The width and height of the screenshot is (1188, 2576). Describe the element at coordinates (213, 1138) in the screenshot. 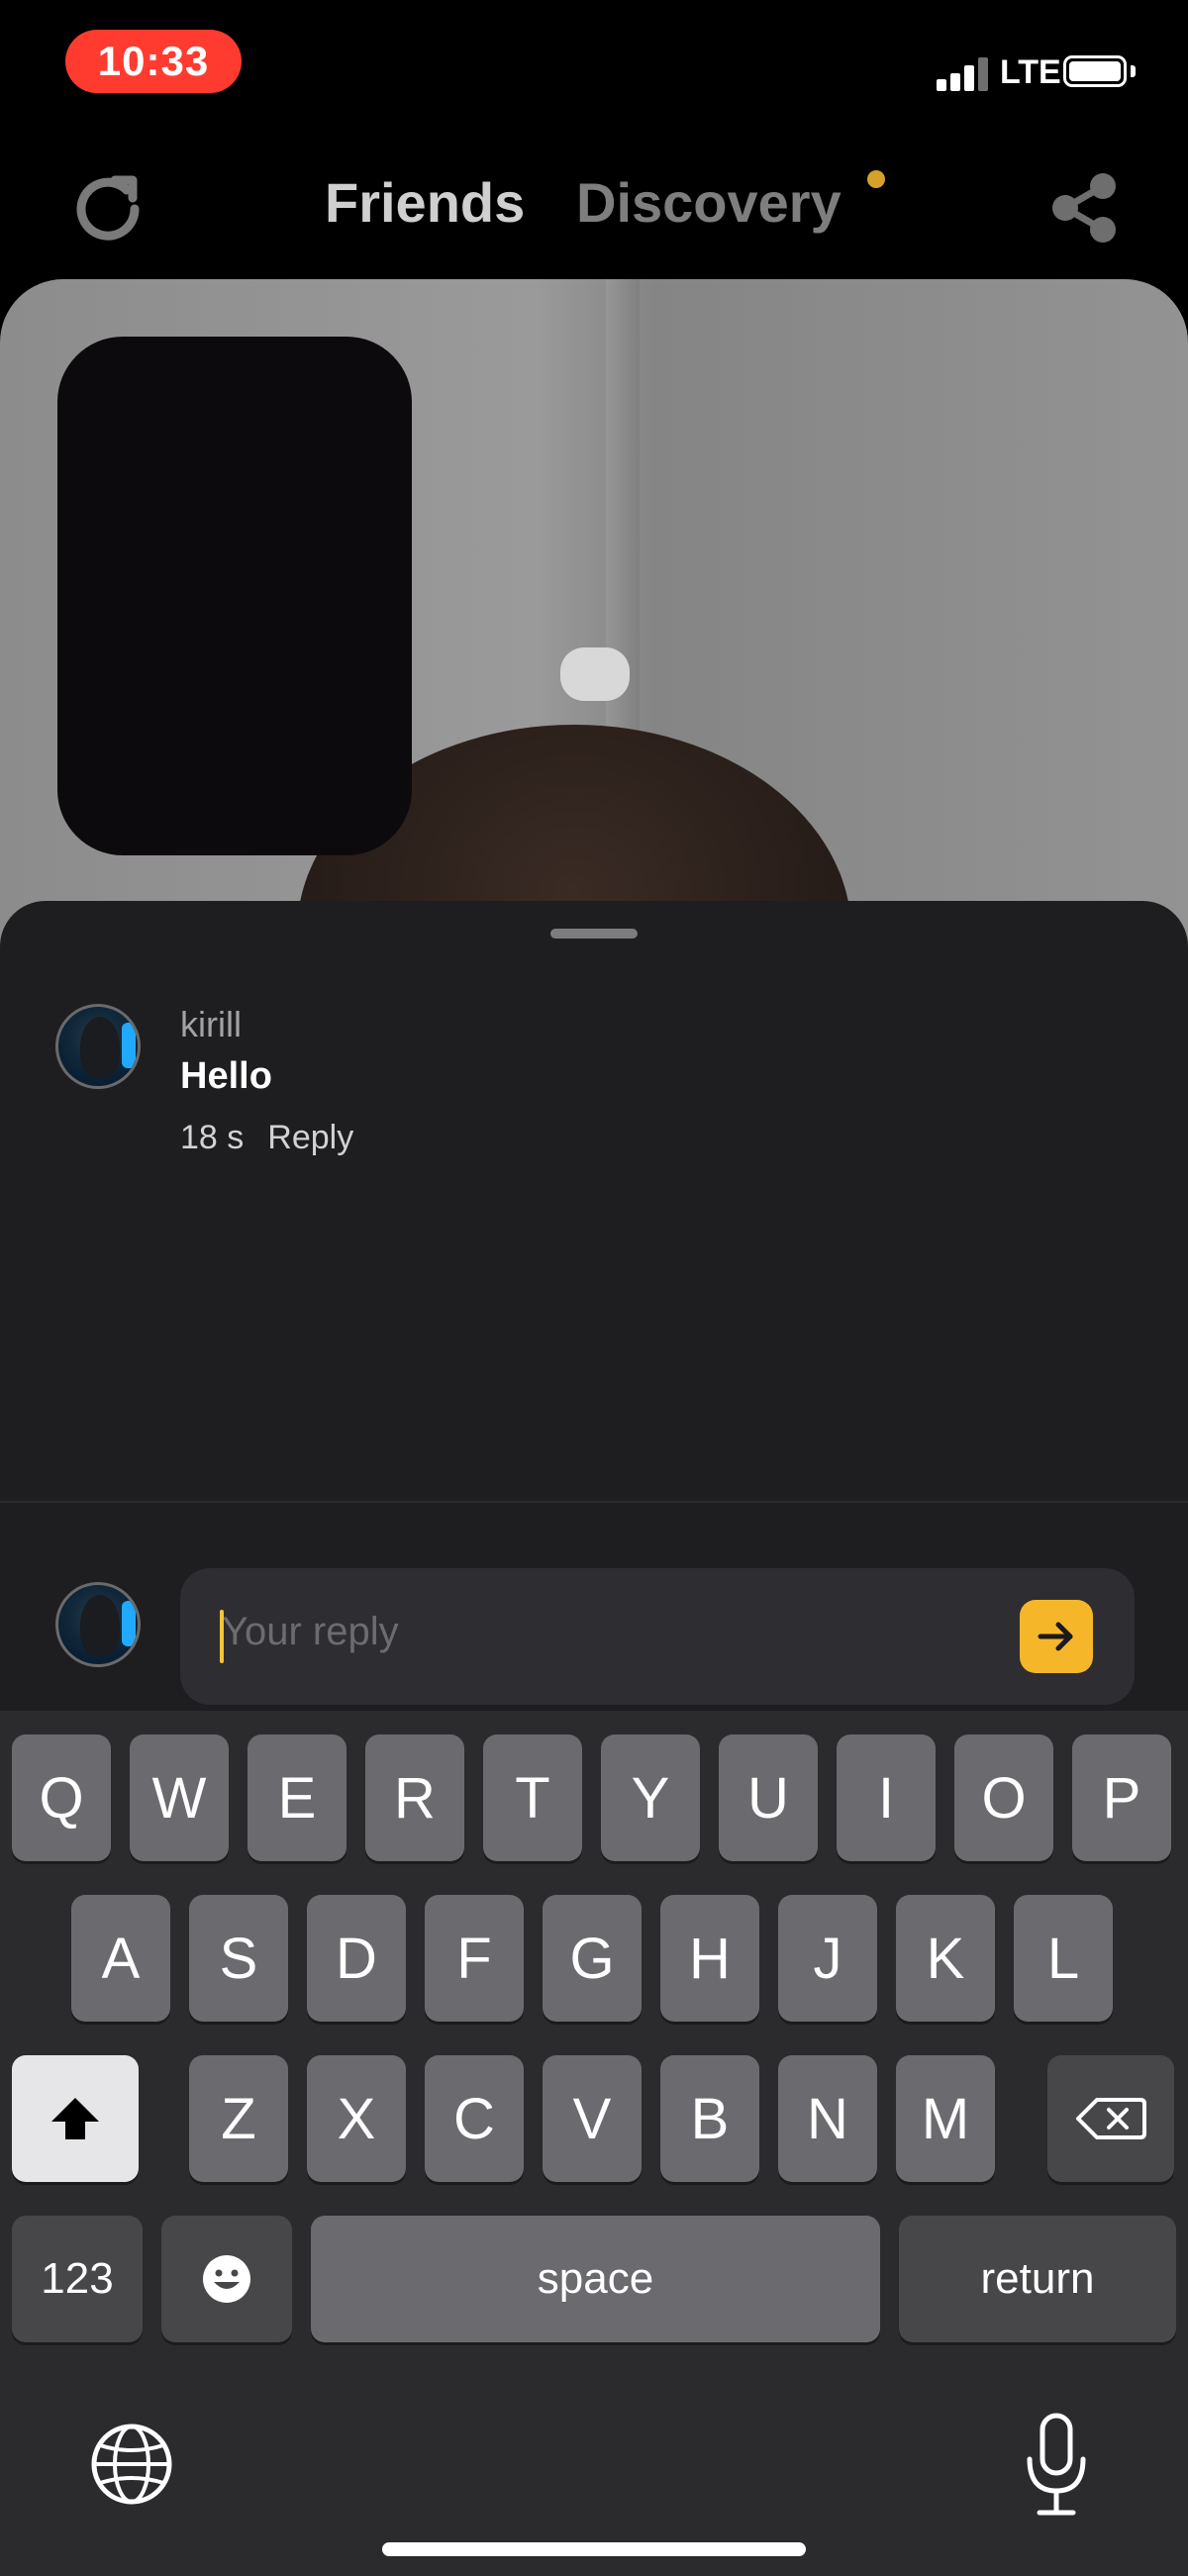

I see `comment-age: 18 s` at that location.